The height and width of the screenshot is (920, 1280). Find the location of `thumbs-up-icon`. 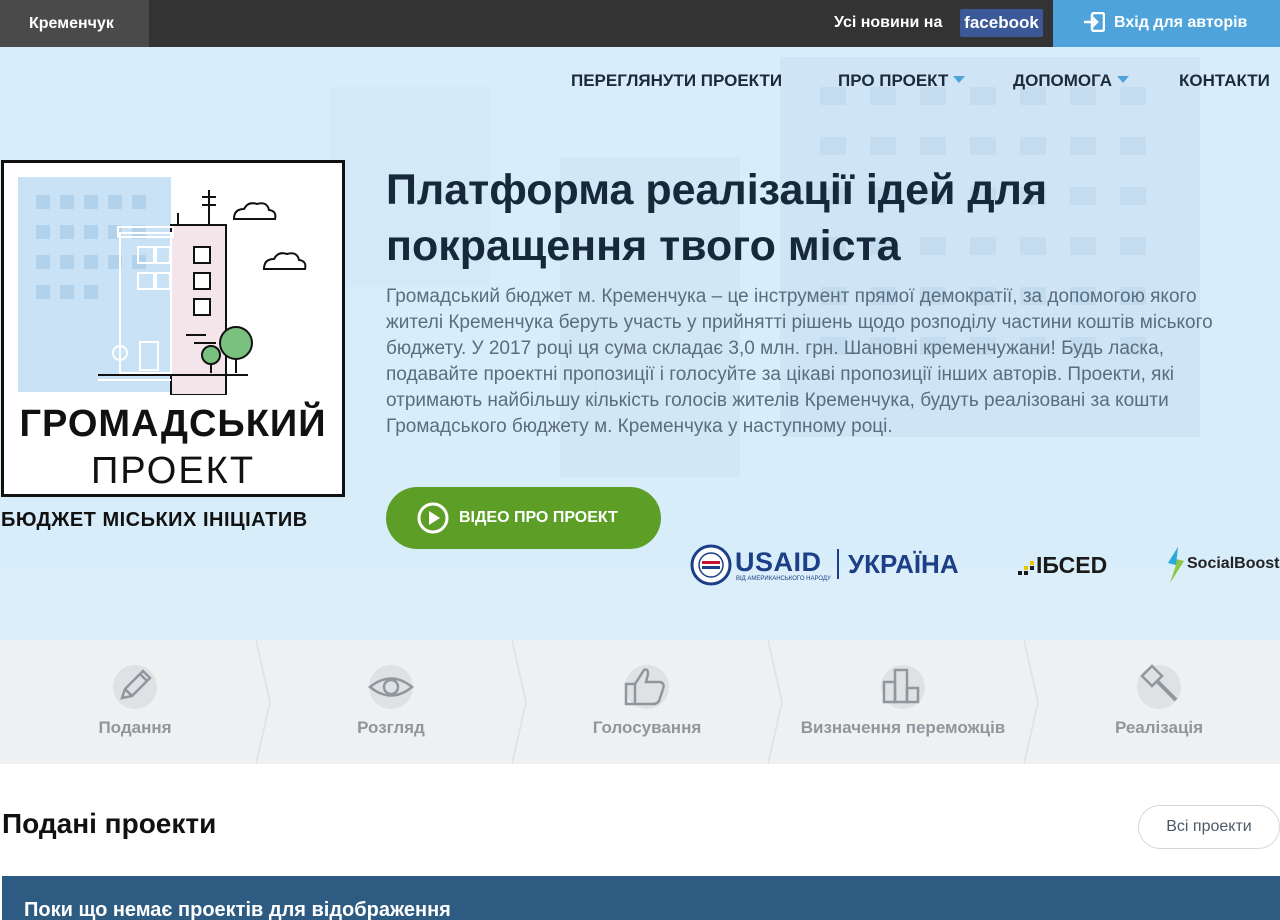

thumbs-up-icon is located at coordinates (646, 687).